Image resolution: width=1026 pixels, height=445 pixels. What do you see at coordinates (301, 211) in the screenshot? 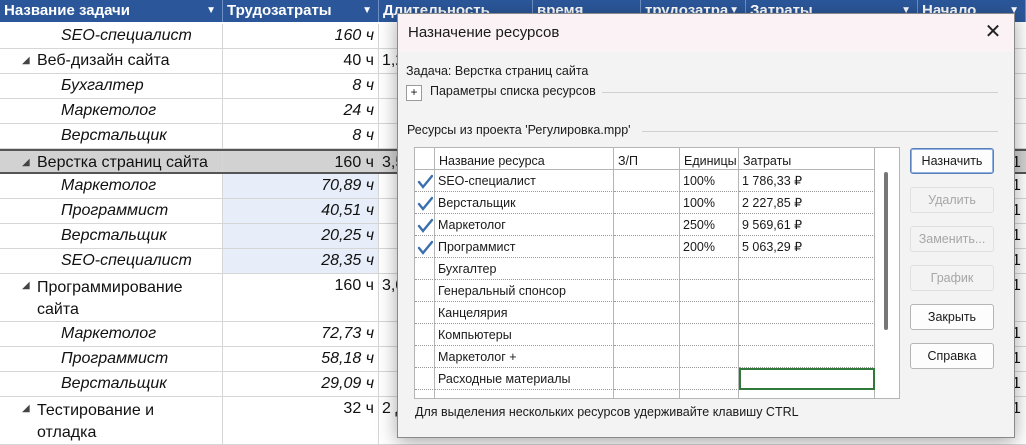
I see `work-cell: 40,51 ч` at bounding box center [301, 211].